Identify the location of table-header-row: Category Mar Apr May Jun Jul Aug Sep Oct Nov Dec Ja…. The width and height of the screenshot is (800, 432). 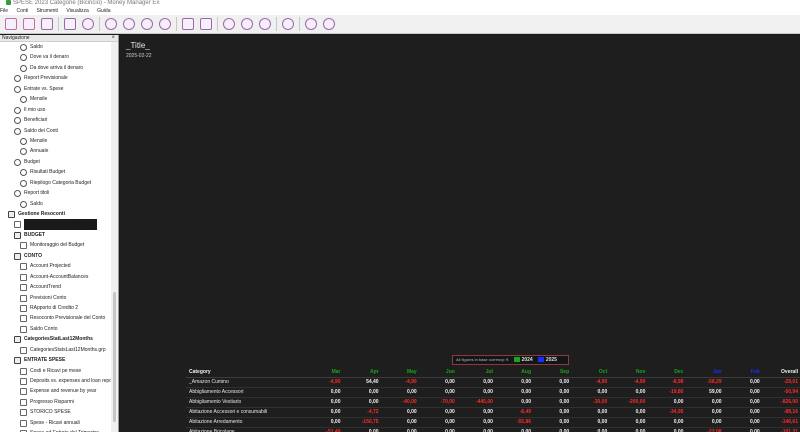
(493, 372).